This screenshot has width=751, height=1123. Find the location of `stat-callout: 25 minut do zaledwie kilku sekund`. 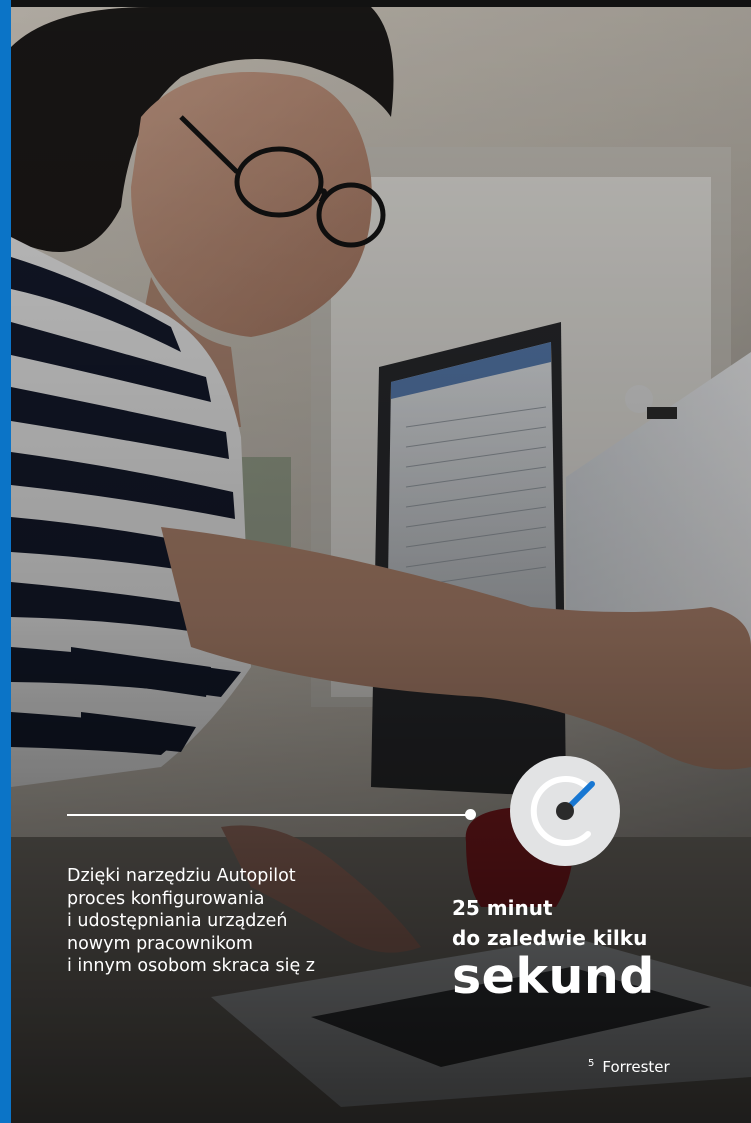

stat-callout: 25 minut do zaledwie kilku sekund is located at coordinates (553, 948).